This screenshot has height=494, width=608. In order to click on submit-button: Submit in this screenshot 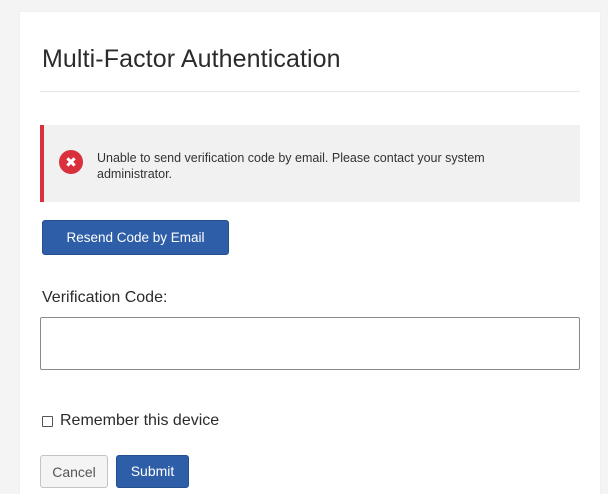, I will do `click(152, 471)`.